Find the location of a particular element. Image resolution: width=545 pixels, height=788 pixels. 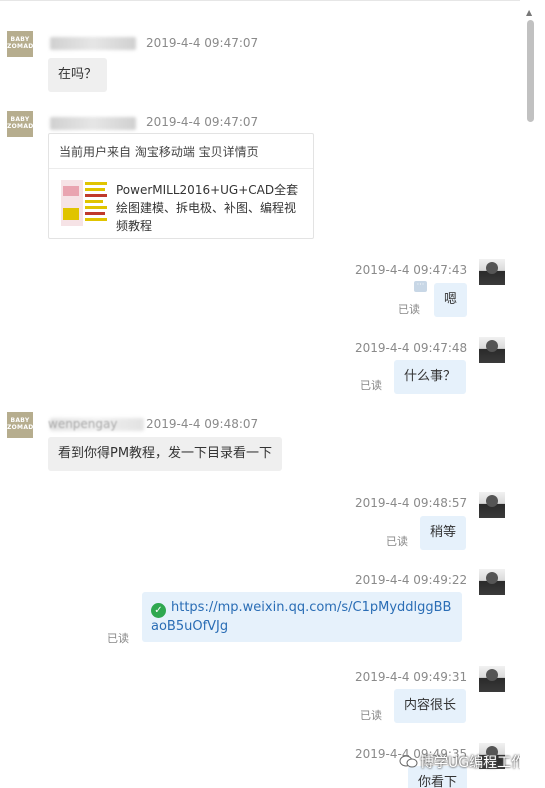

message-bubble: 嗯 is located at coordinates (451, 300).